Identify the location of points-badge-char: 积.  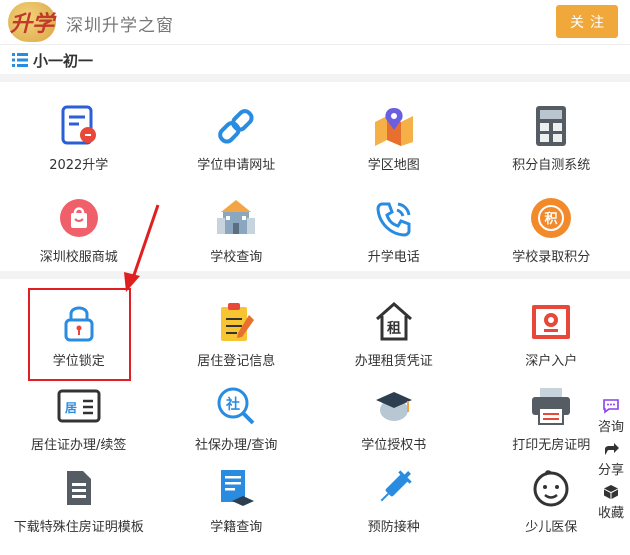
(551, 219).